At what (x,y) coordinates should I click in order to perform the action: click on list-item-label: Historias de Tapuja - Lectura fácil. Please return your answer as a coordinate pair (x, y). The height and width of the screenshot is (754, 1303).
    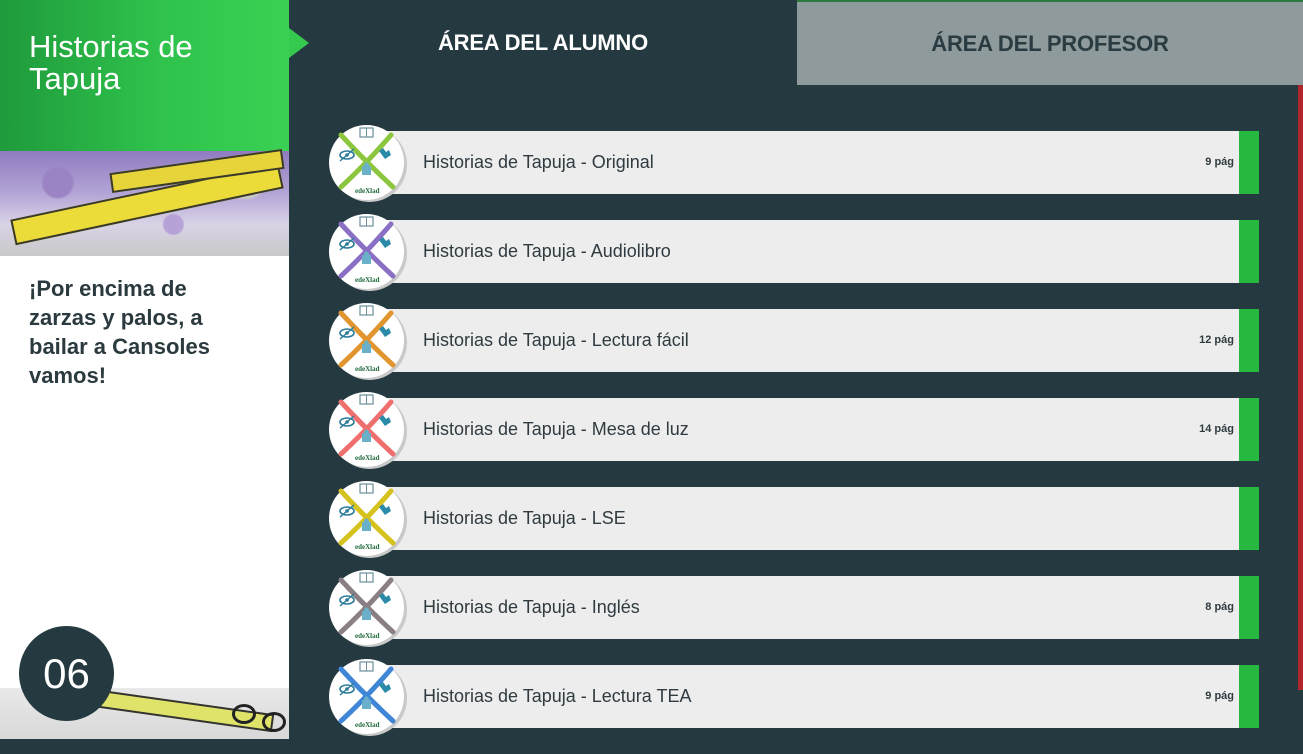
    Looking at the image, I should click on (556, 340).